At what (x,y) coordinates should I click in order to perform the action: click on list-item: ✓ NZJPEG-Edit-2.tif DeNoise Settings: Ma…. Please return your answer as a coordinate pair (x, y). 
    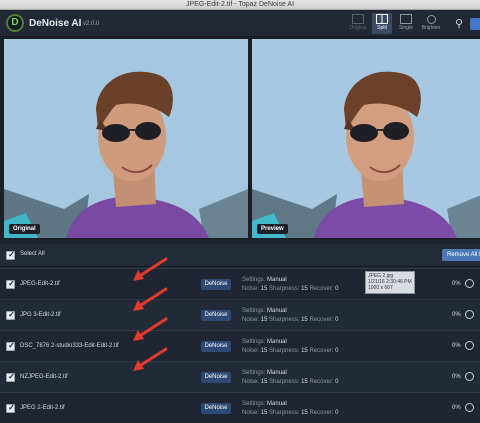
    Looking at the image, I should click on (240, 376).